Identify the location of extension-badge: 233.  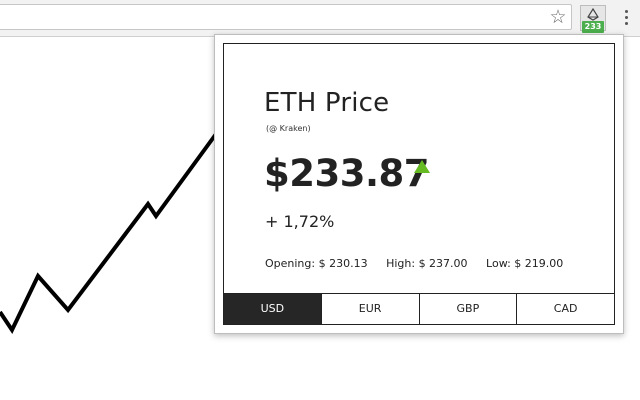
(593, 27).